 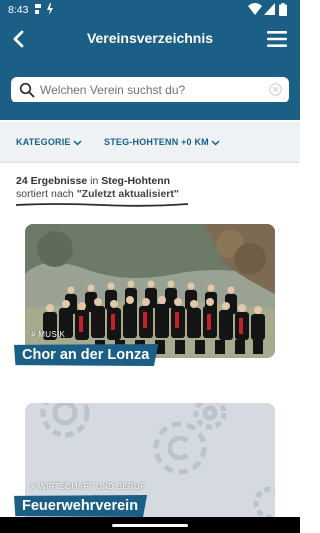 I want to click on search-placeholder: Welchen Verein suchst du?, so click(x=113, y=90).